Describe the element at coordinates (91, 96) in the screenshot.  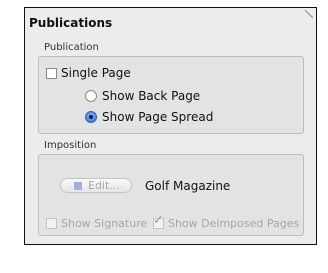
I see `radio-button-off` at that location.